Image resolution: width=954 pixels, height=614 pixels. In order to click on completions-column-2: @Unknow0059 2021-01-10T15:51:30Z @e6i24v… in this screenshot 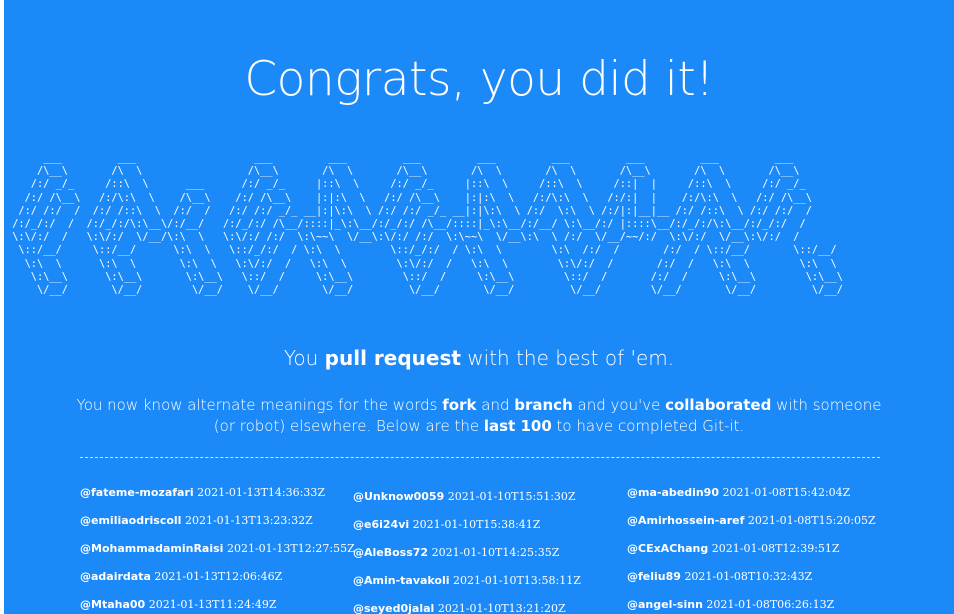, I will do `click(489, 552)`.